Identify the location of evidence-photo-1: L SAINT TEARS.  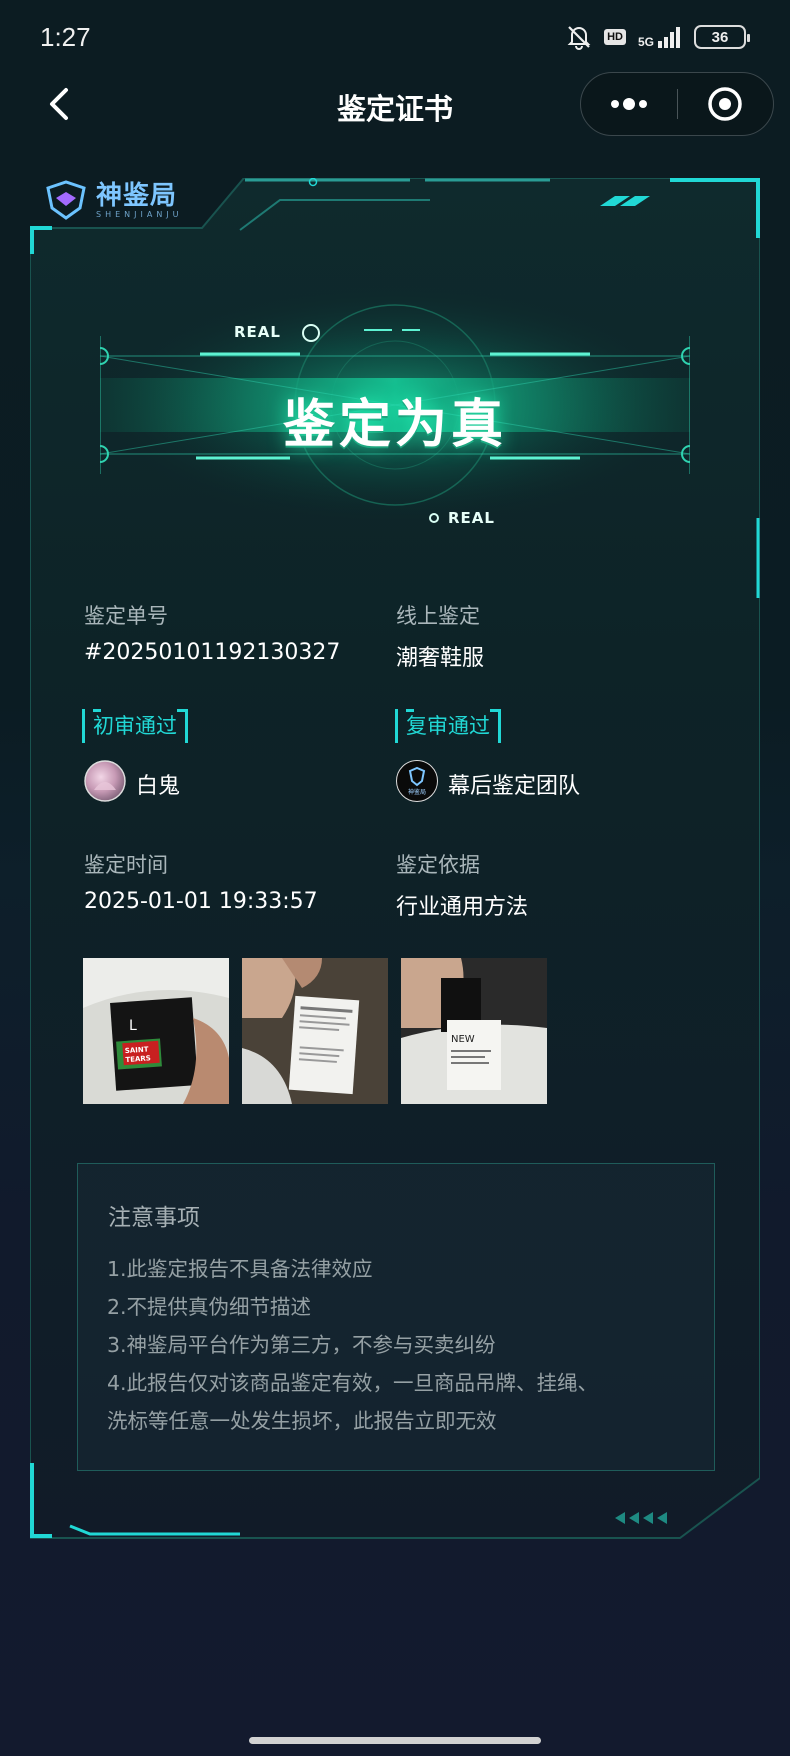
(156, 1031).